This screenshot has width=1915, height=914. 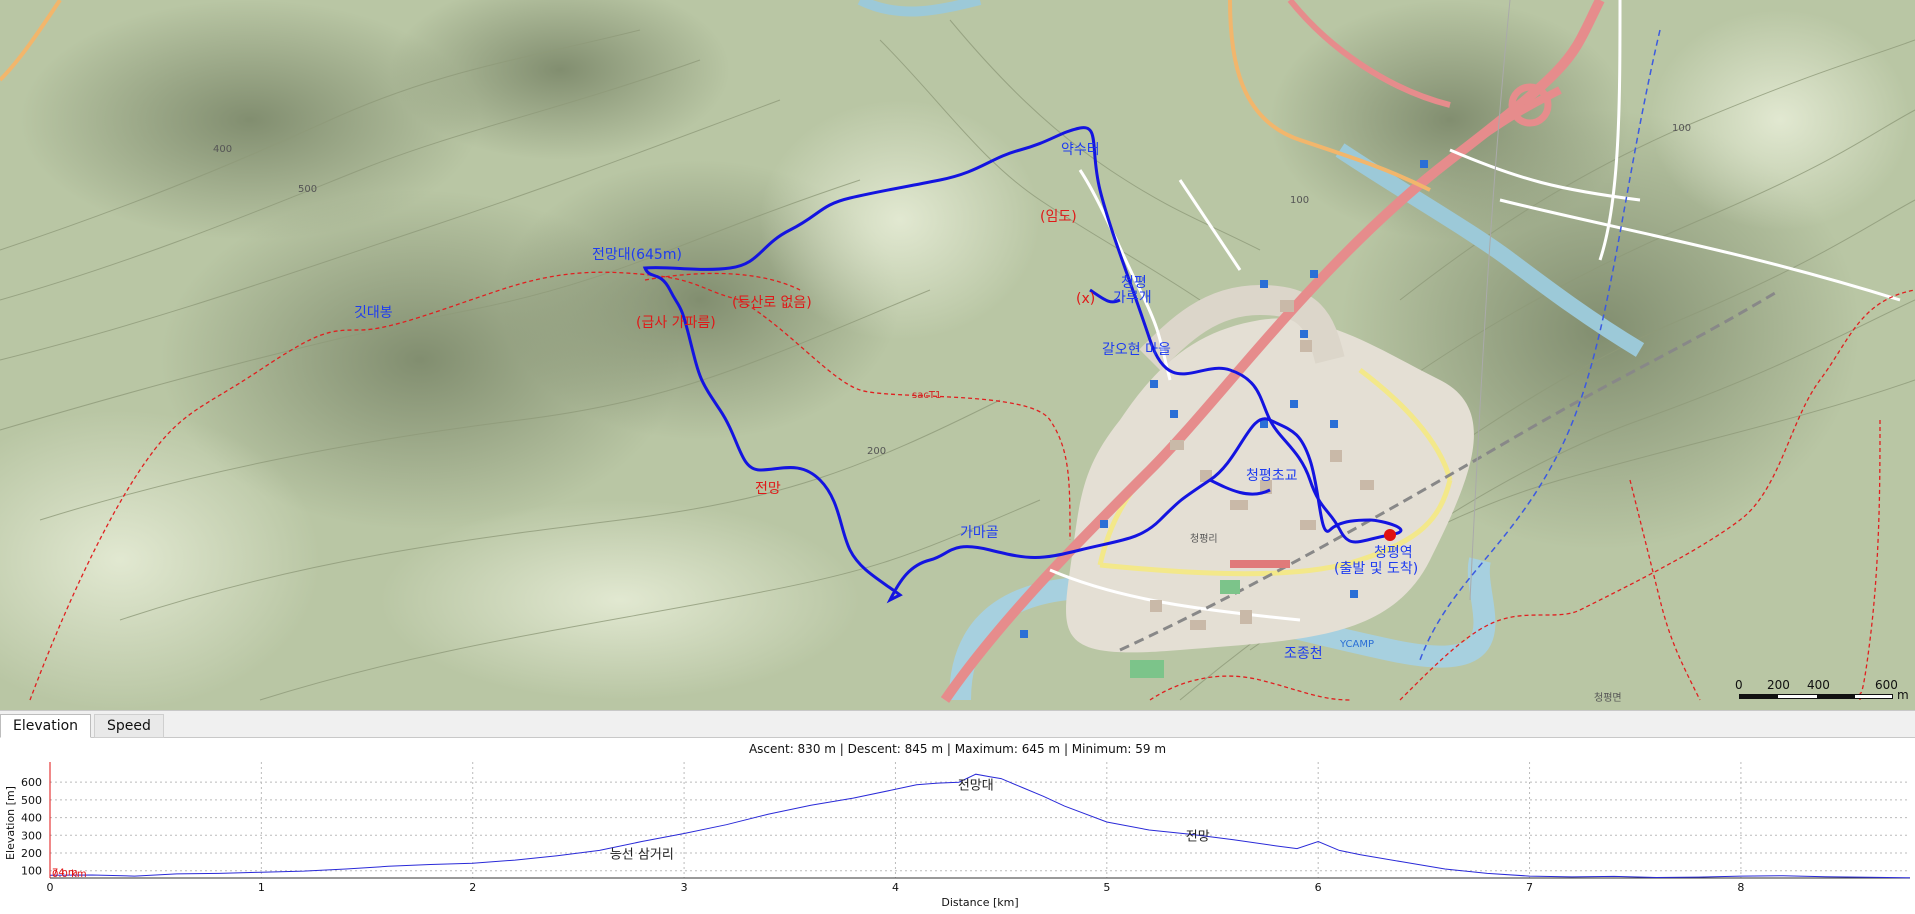 I want to click on label-cheongpyeongri: 청평리, so click(x=1204, y=539).